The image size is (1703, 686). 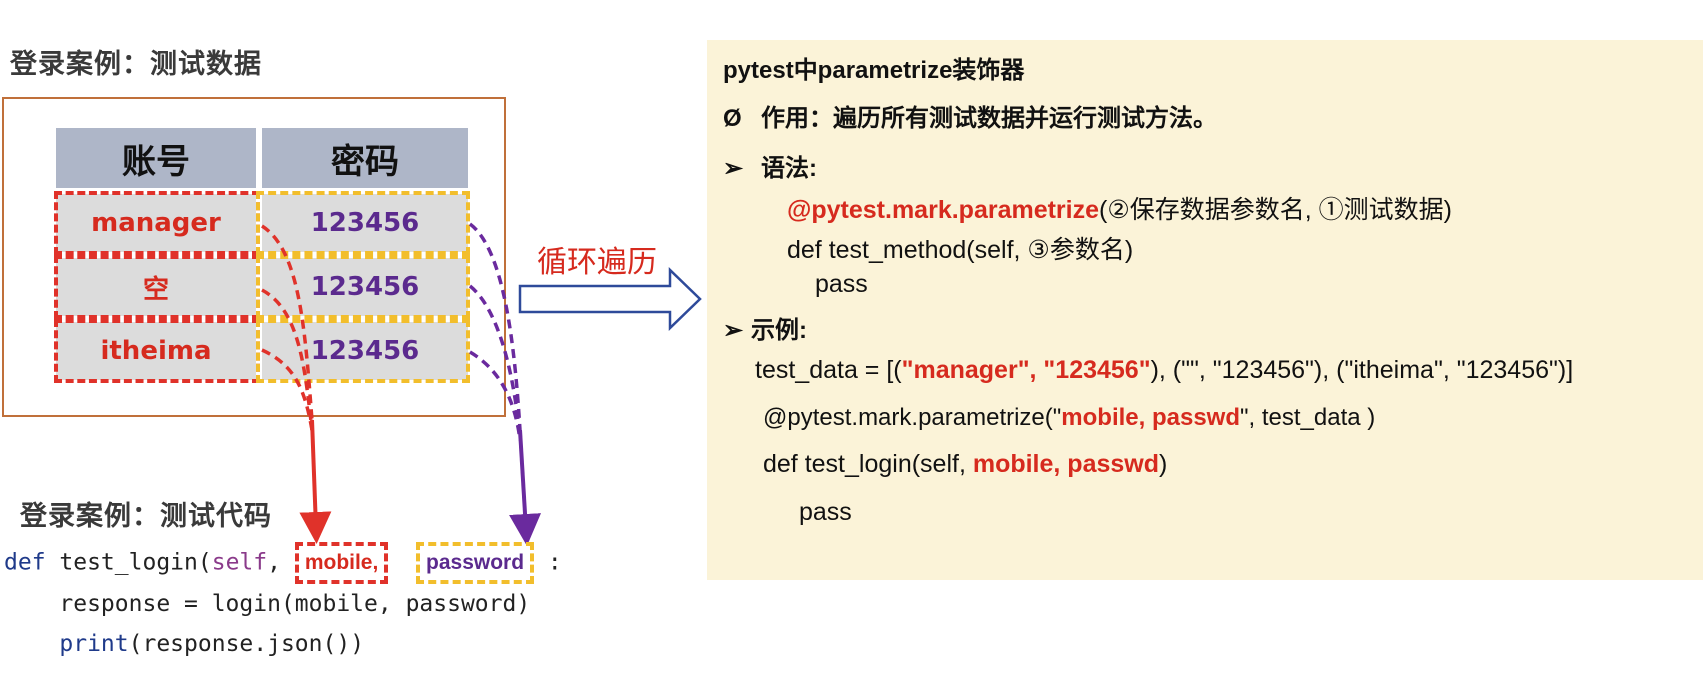 I want to click on code-self: self, so click(x=239, y=562).